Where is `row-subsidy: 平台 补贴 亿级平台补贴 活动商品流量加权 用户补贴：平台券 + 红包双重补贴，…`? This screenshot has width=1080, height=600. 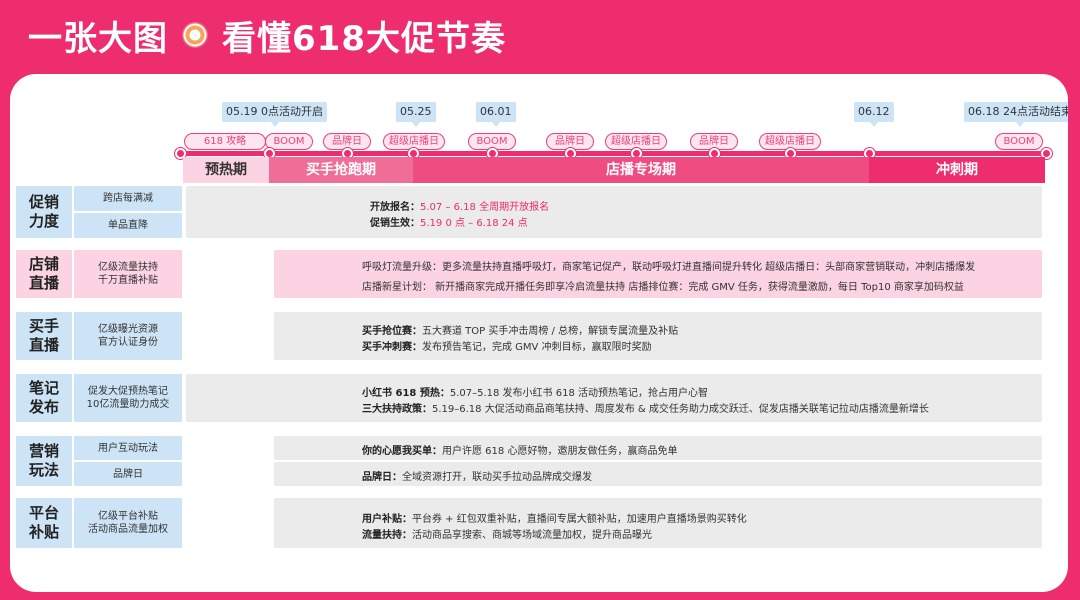 row-subsidy: 平台 补贴 亿级平台补贴 活动商品流量加权 用户补贴：平台券 + 红包双重补贴，… is located at coordinates (531, 523).